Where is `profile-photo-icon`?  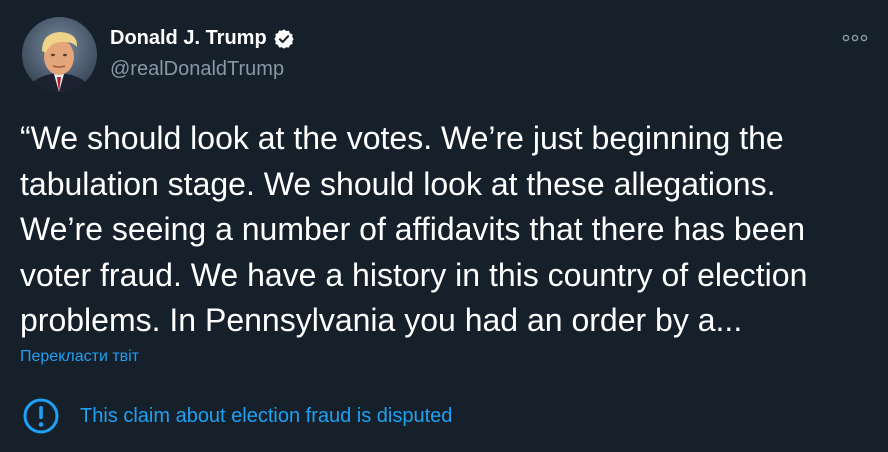 profile-photo-icon is located at coordinates (59, 54).